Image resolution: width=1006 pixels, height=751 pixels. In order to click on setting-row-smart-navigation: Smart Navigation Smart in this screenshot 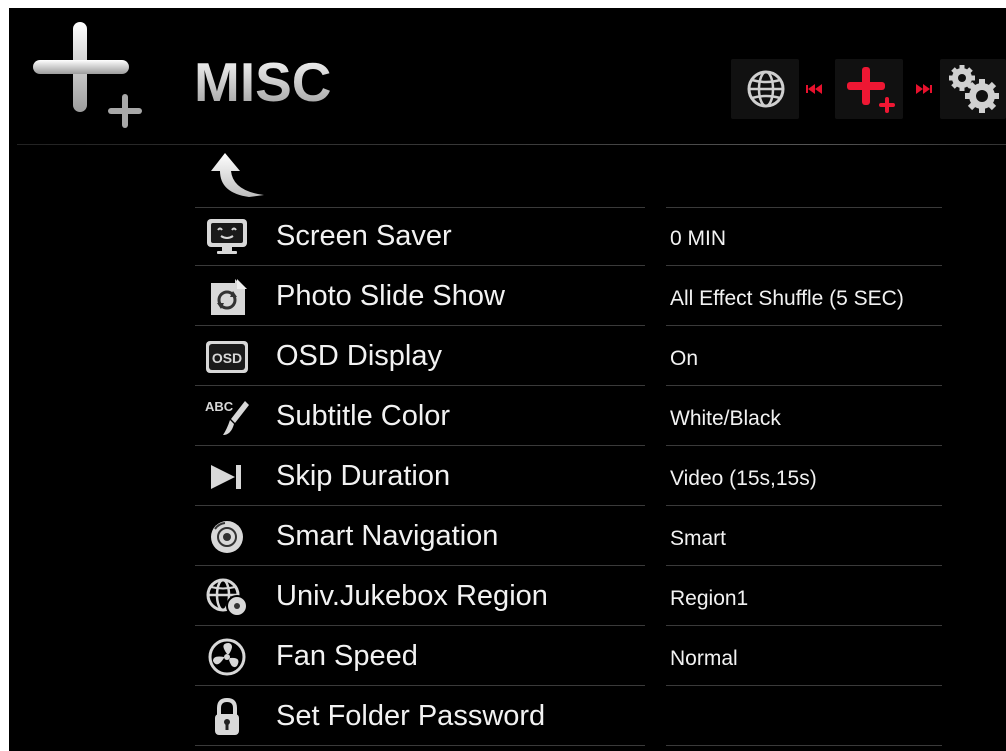, I will do `click(570, 537)`.